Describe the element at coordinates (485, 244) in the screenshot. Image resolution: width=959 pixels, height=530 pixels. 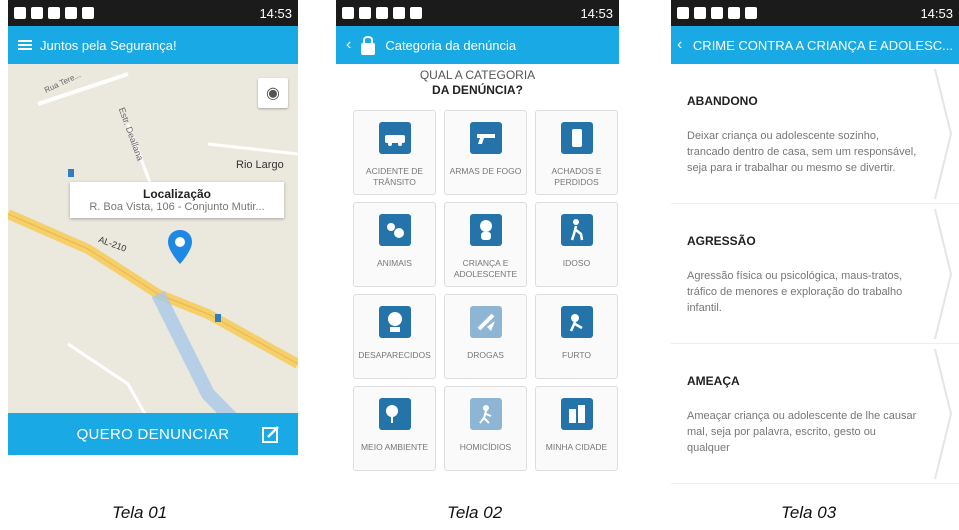
I see `category-child: CRIANÇA E ADOLESCENTE` at that location.